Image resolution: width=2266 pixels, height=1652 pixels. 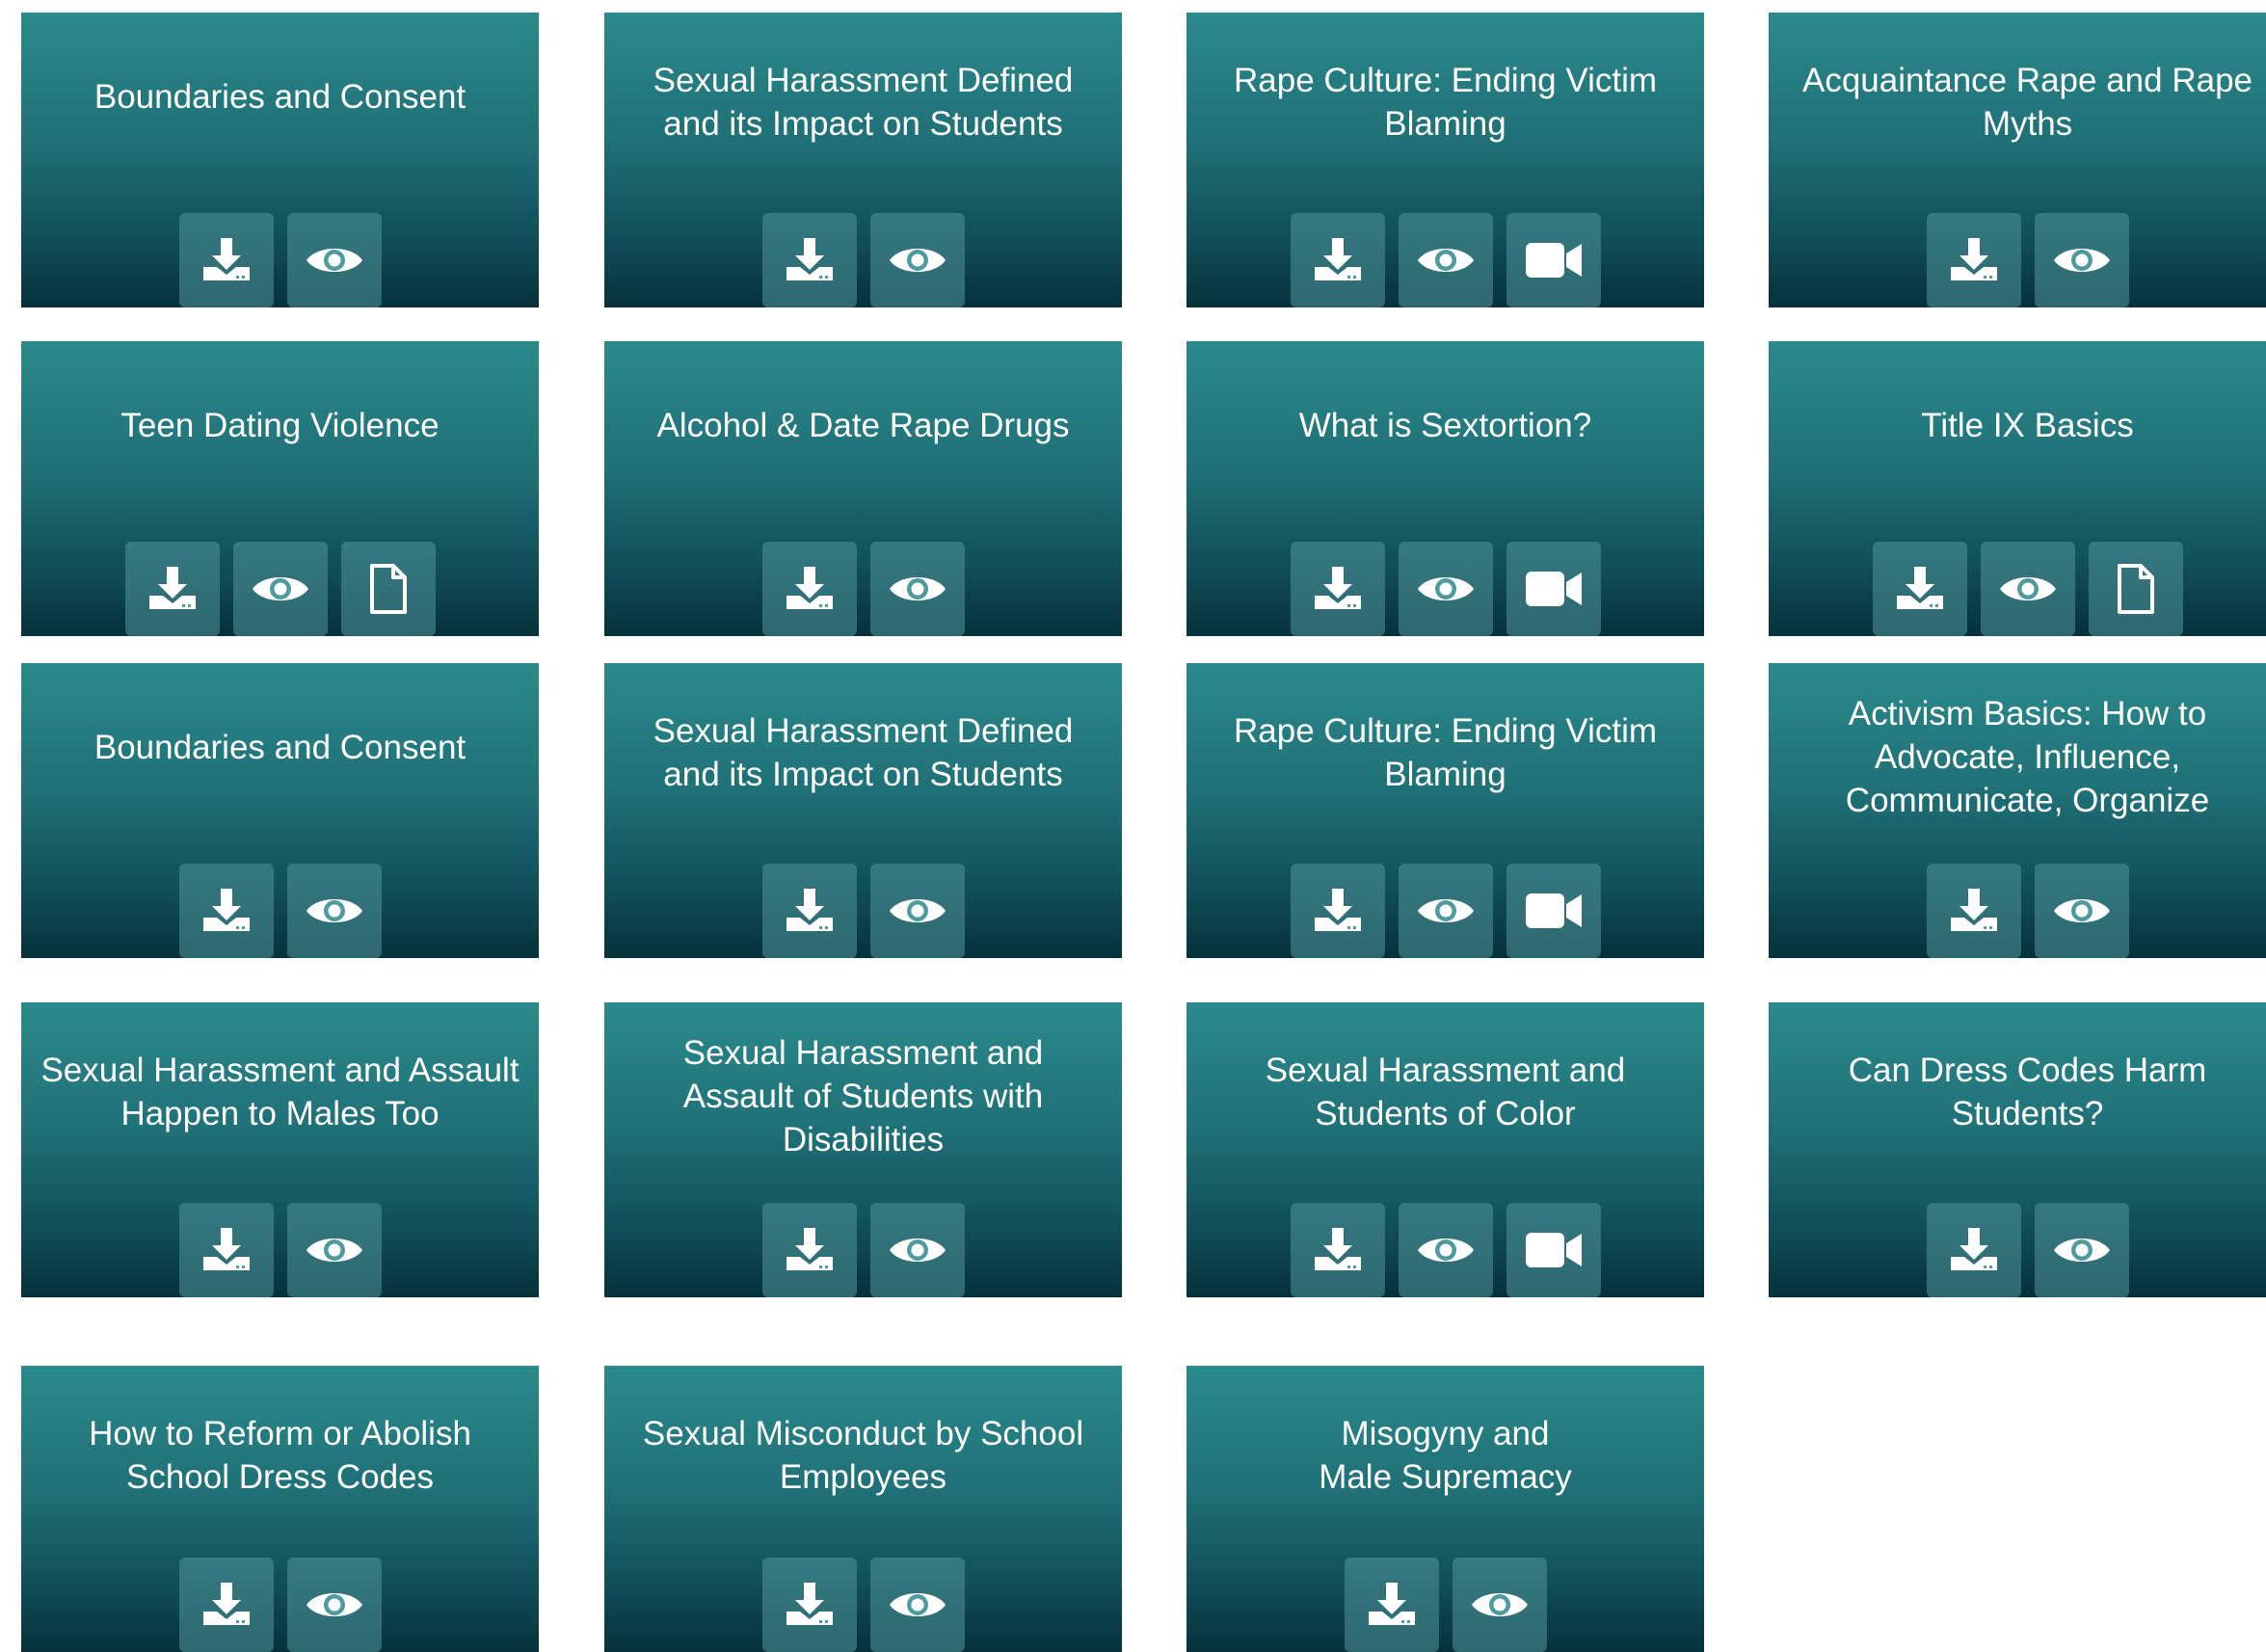 What do you see at coordinates (2017, 1149) in the screenshot?
I see `resource-card: Can Dress Codes Harm Students?` at bounding box center [2017, 1149].